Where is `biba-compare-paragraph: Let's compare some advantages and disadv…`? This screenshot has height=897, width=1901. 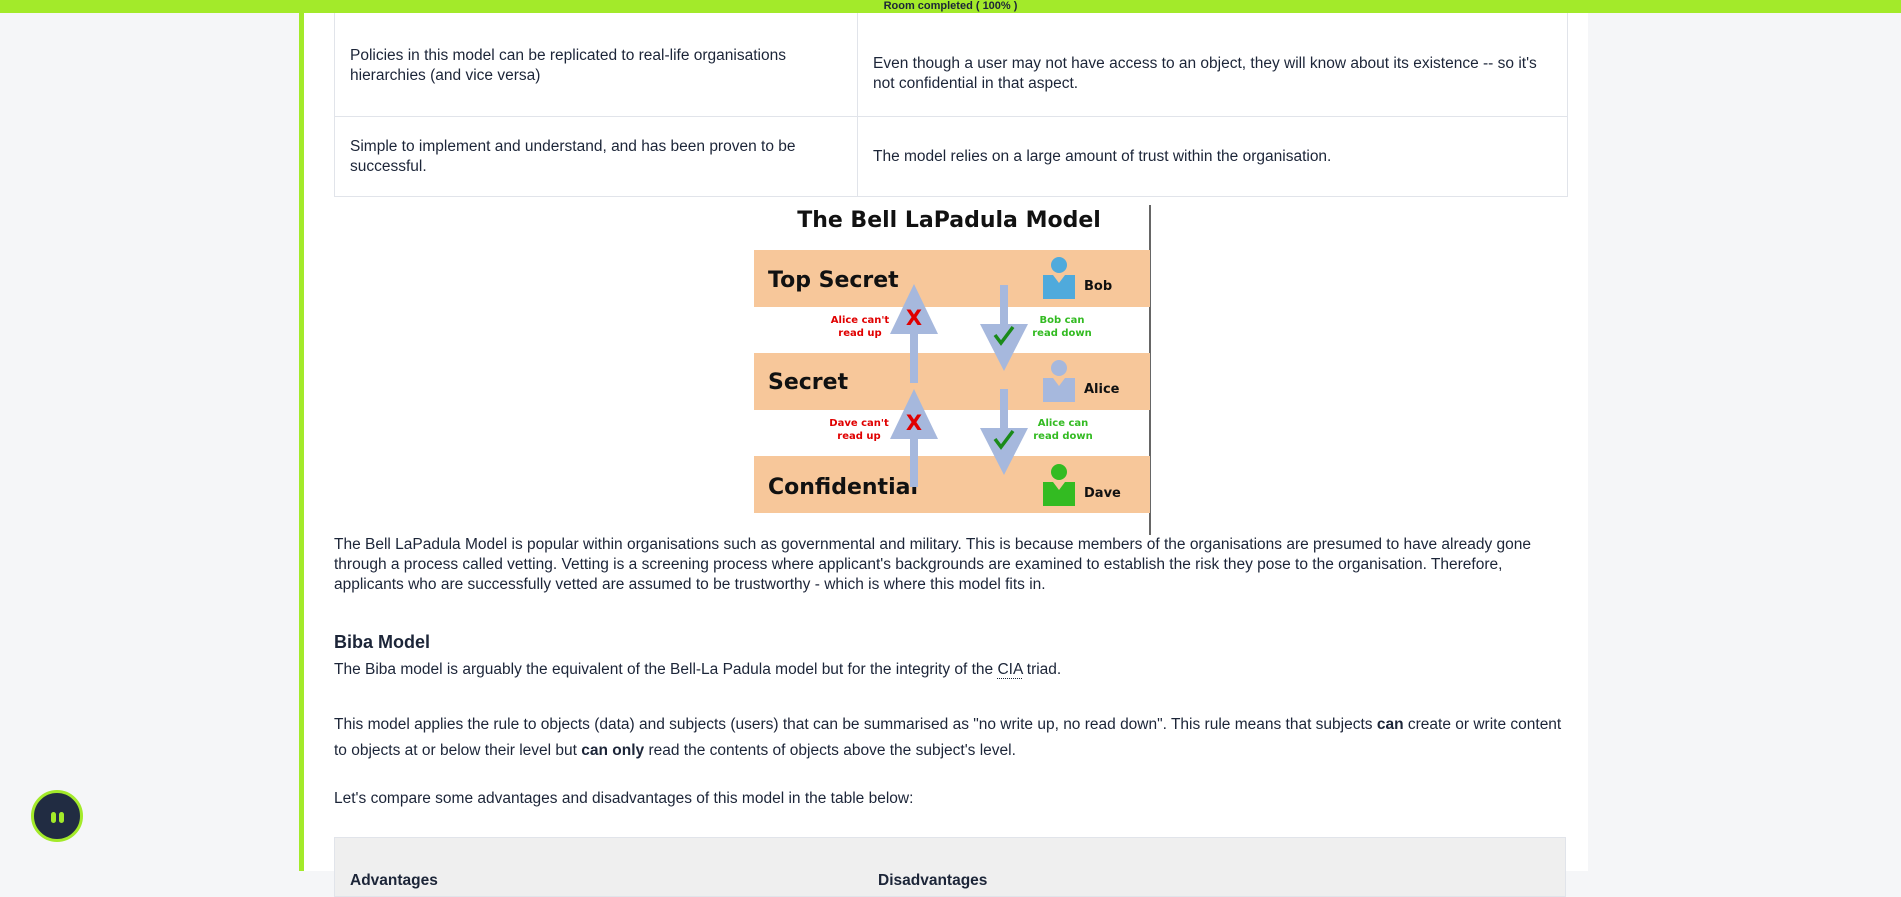 biba-compare-paragraph: Let's compare some advantages and disadv… is located at coordinates (624, 798).